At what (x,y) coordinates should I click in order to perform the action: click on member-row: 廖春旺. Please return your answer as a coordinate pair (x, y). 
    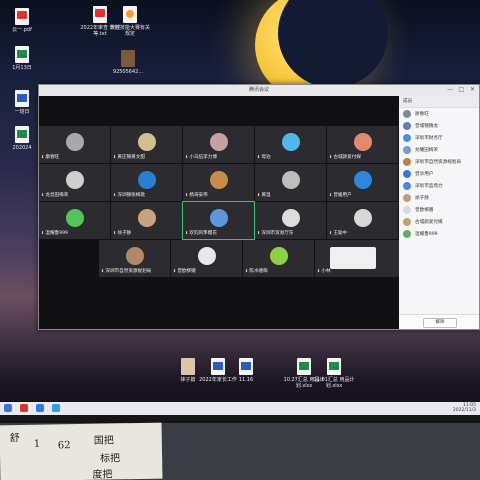
    Looking at the image, I should click on (439, 114).